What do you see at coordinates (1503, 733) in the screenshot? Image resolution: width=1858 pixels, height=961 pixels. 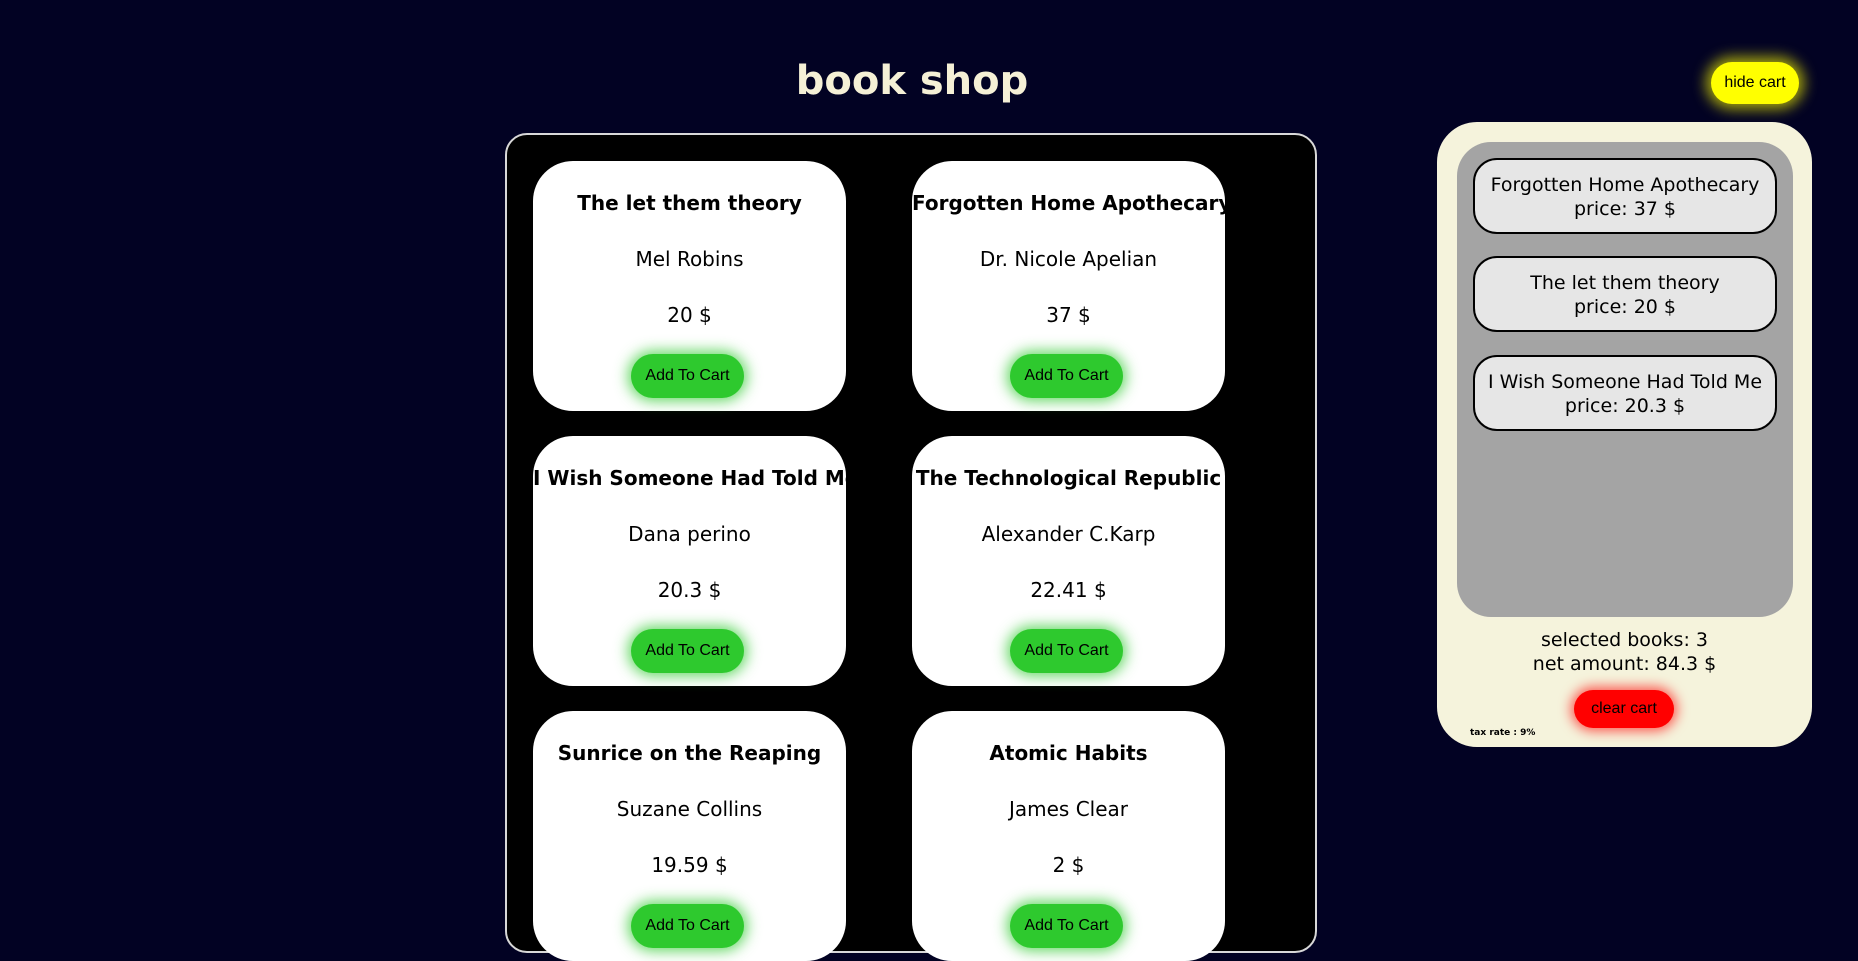 I see `tax-rate-label: tax rate : 9%` at bounding box center [1503, 733].